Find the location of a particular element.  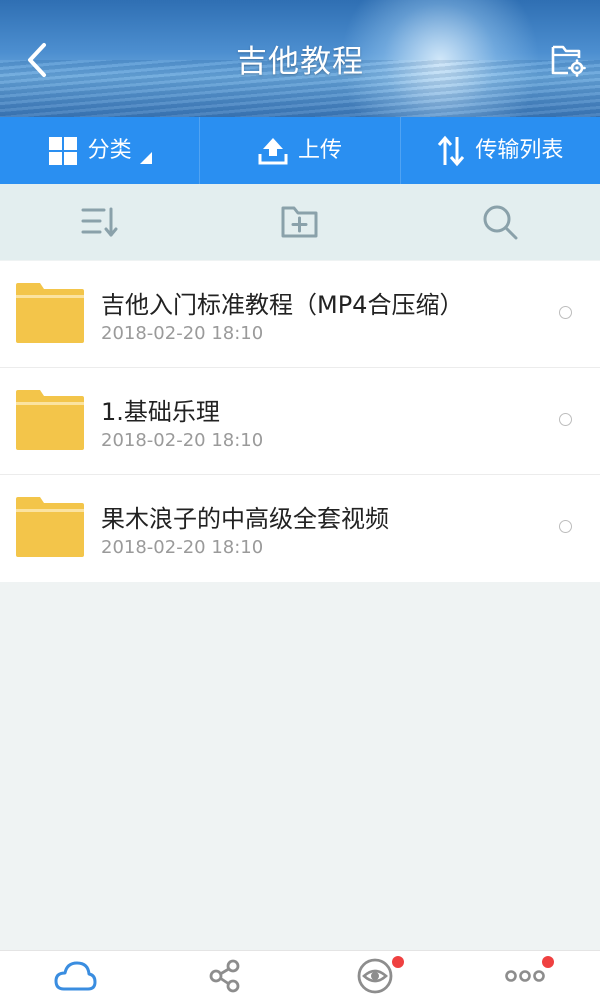

bottom-navigation is located at coordinates (300, 975).